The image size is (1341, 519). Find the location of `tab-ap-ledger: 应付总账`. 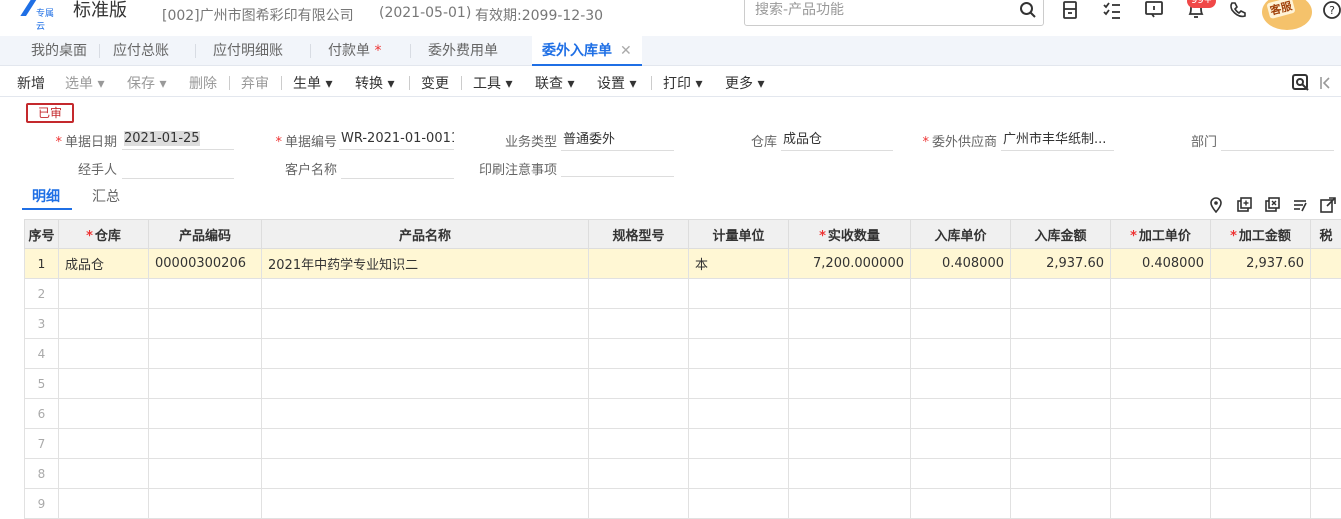

tab-ap-ledger: 应付总账 is located at coordinates (141, 51).